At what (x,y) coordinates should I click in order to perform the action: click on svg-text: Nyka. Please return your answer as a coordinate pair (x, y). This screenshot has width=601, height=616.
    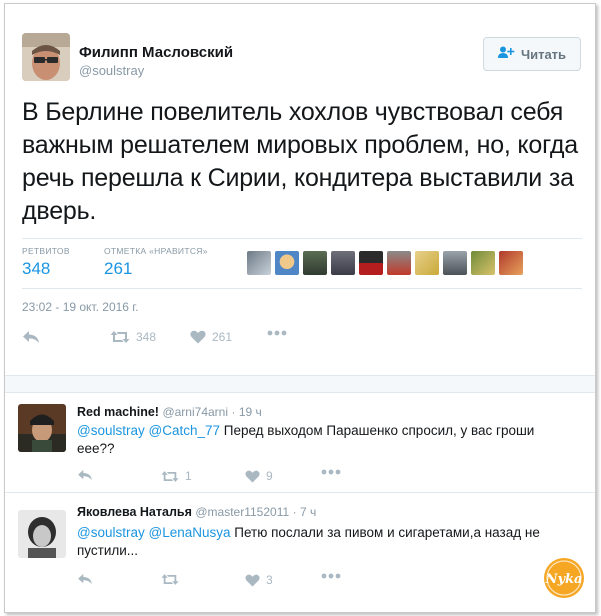
    Looking at the image, I should click on (564, 579).